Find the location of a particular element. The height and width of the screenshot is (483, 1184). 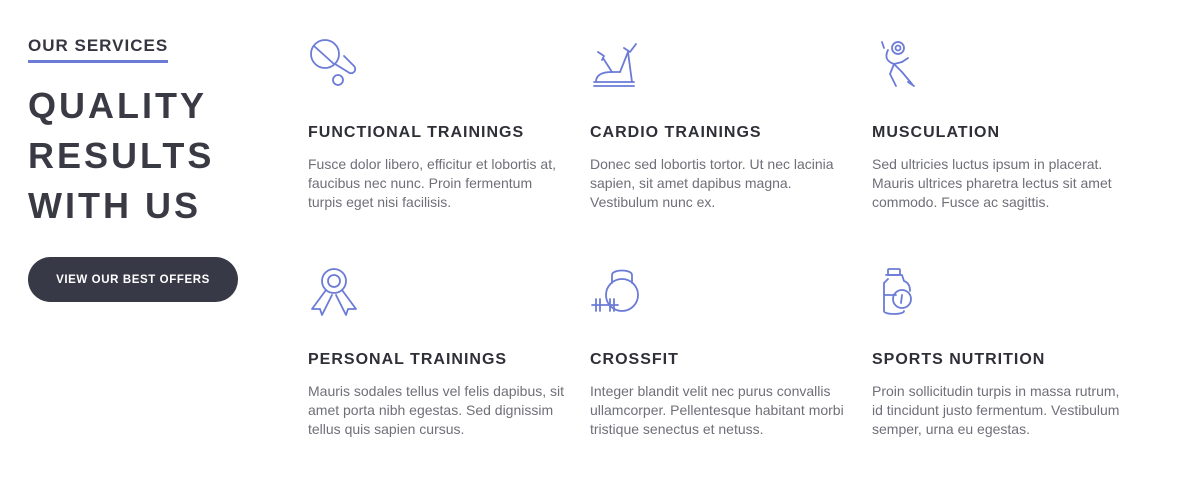

award-ribbon-icon is located at coordinates (334, 291).